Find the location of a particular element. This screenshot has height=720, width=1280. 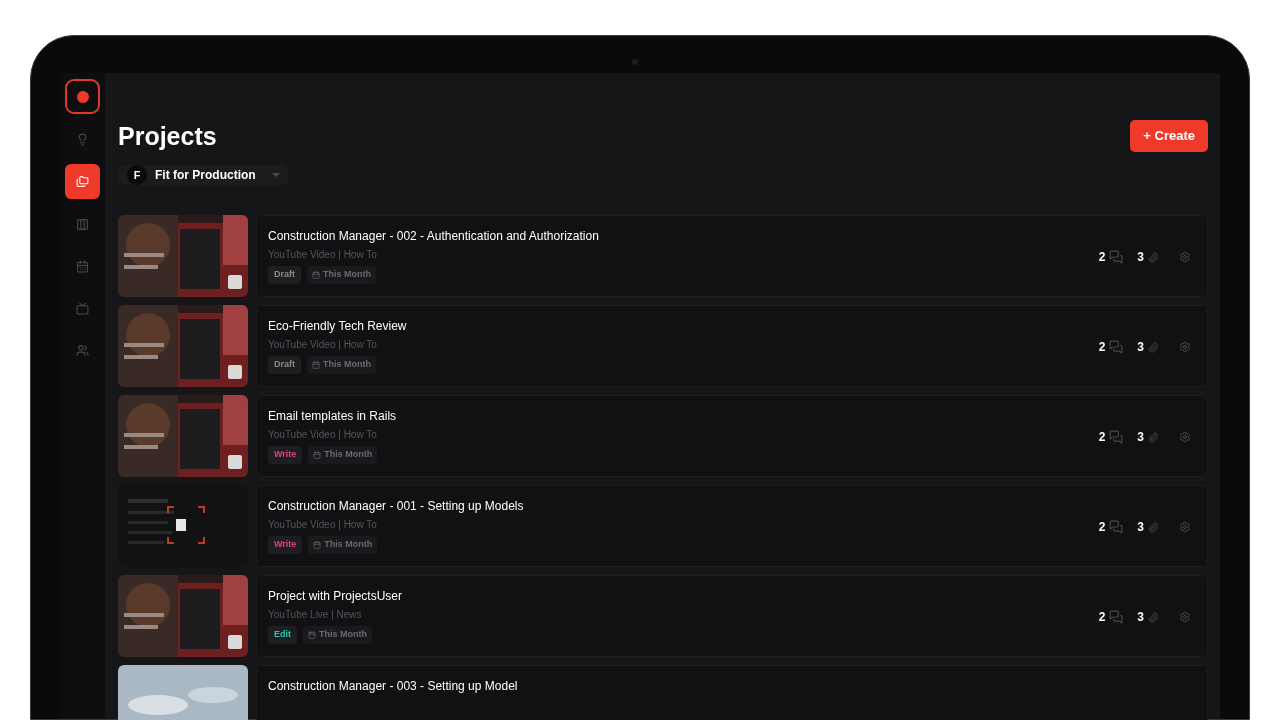

project-card: Construction Manager - 003 - Setting up Model is located at coordinates (732, 692).